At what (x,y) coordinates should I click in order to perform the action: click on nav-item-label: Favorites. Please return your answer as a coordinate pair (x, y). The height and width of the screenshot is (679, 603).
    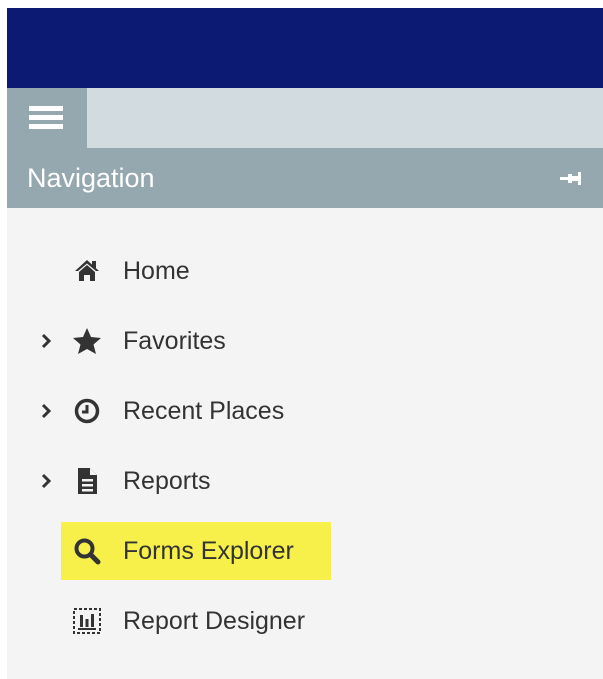
    Looking at the image, I should click on (174, 341).